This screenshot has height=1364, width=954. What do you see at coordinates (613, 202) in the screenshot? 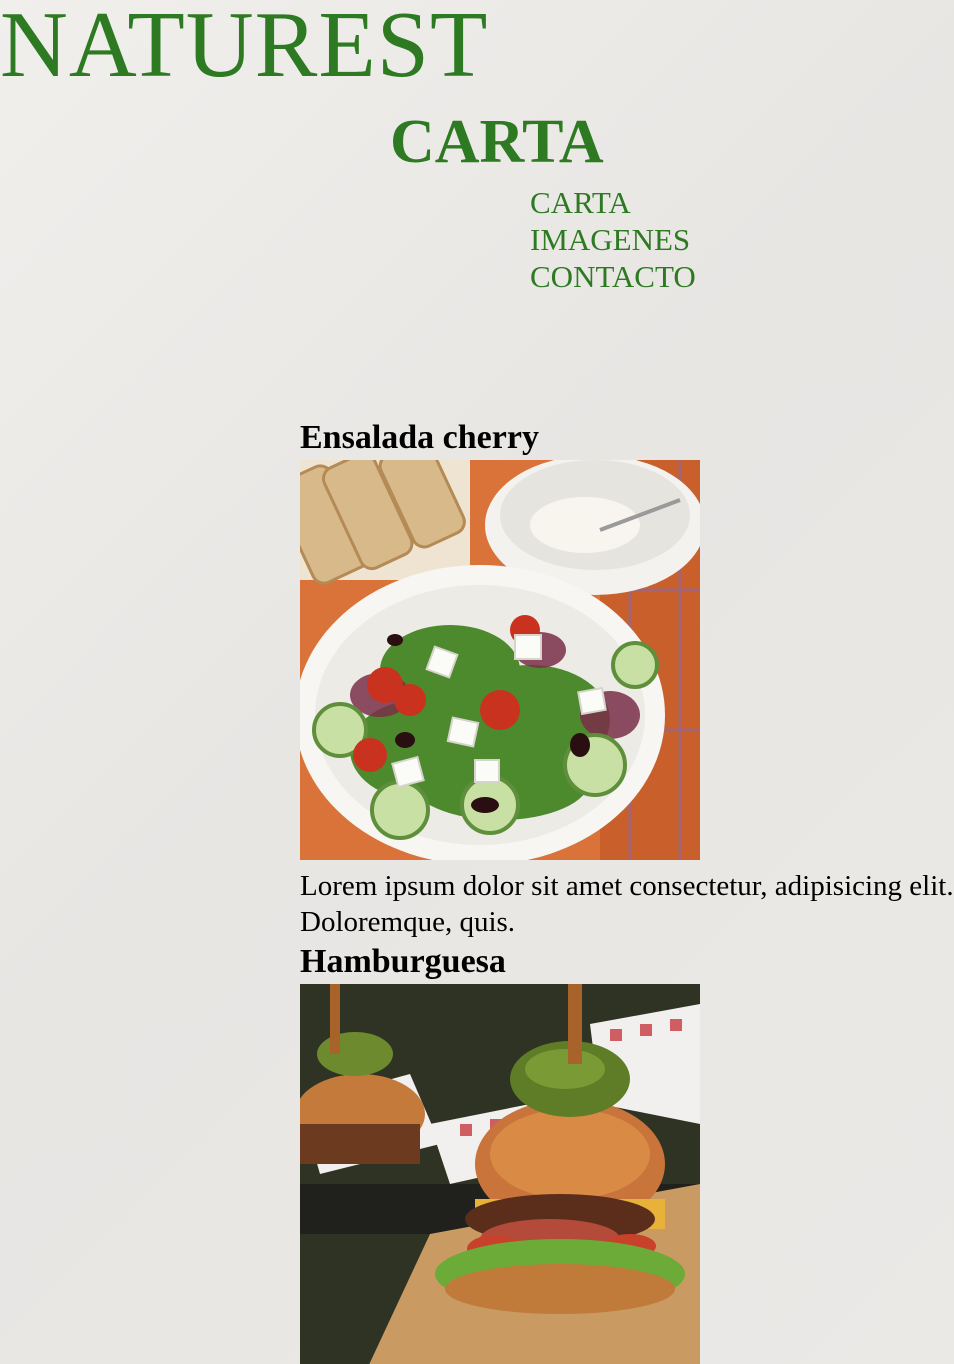
I see `nav-item-carta: CARTA` at bounding box center [613, 202].